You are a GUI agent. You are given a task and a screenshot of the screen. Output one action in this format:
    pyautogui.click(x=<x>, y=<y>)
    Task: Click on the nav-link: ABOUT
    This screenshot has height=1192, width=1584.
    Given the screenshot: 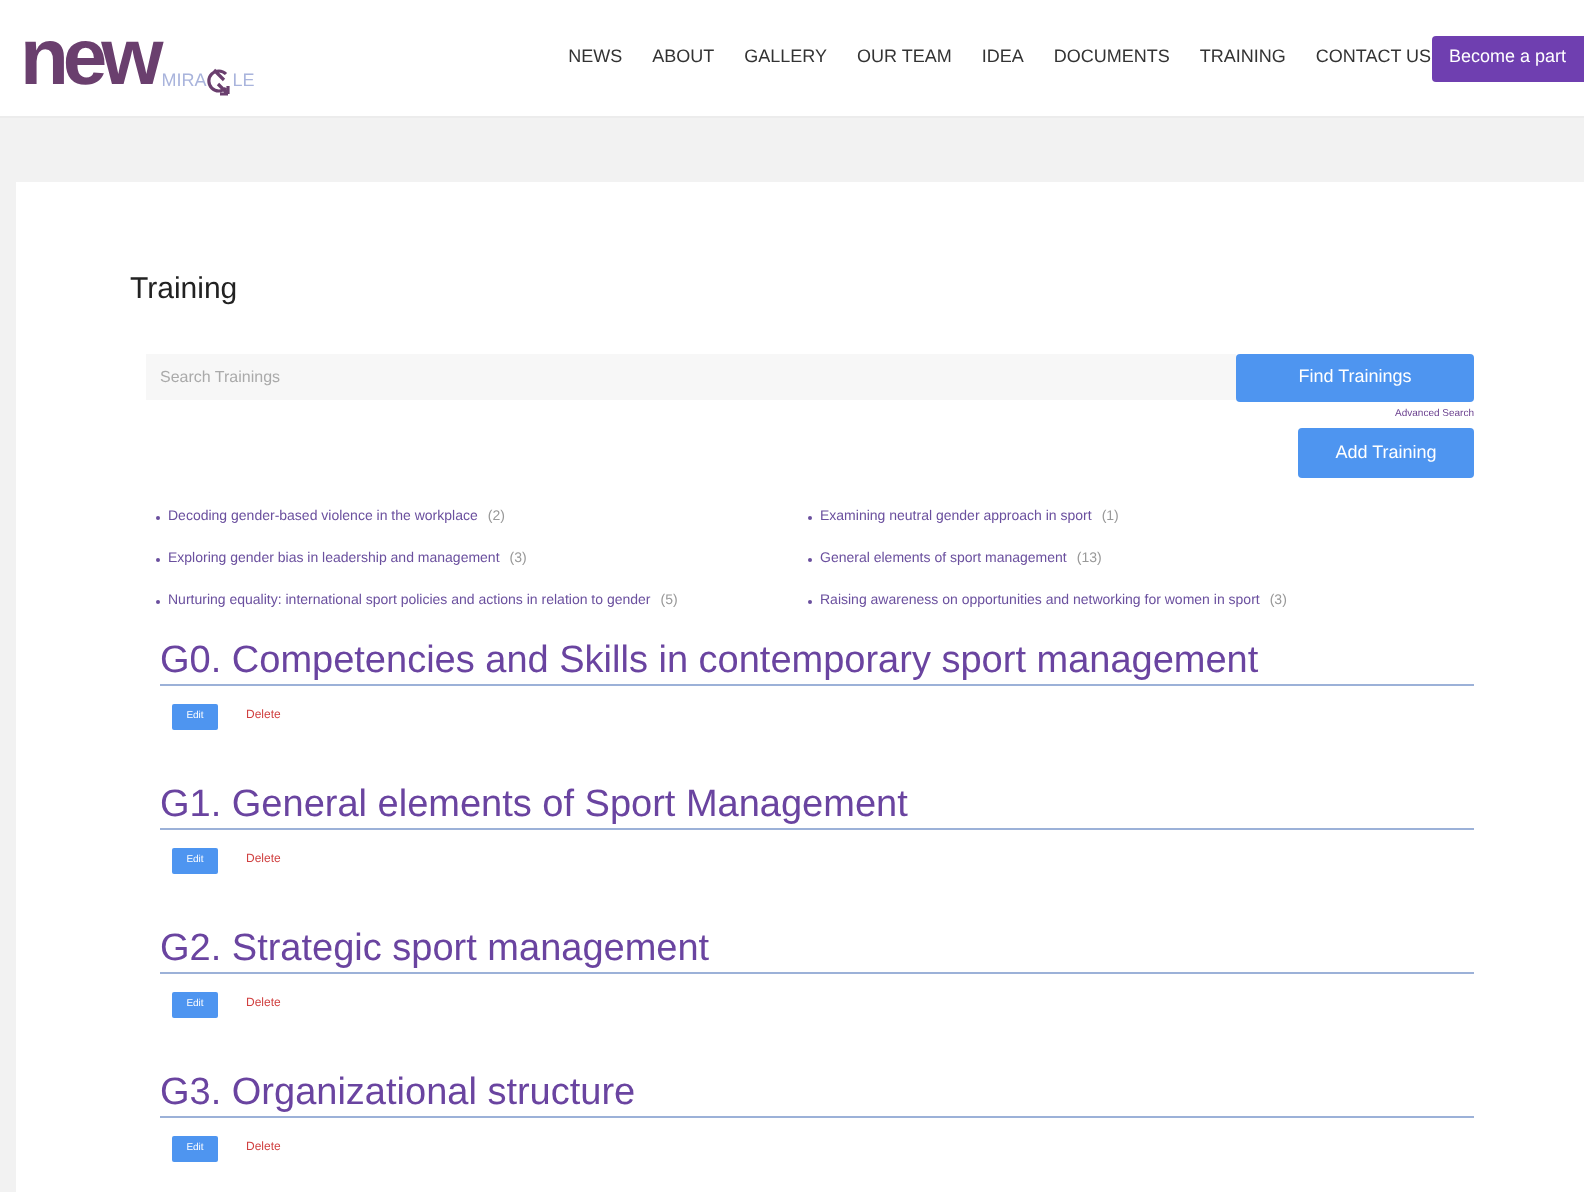 What is the action you would take?
    pyautogui.click(x=683, y=58)
    